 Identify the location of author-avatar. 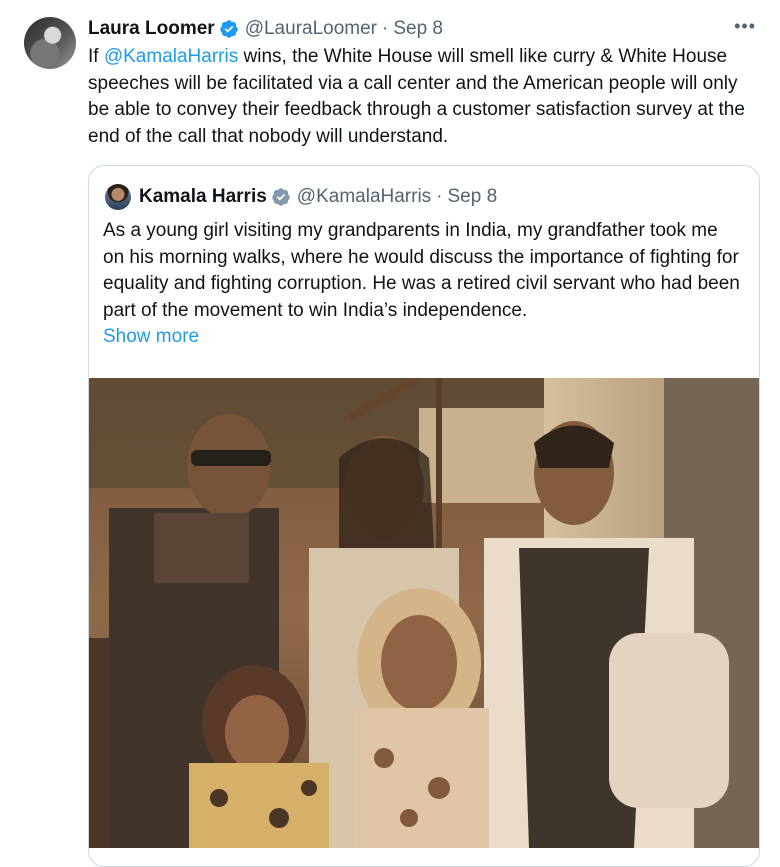
(50, 43).